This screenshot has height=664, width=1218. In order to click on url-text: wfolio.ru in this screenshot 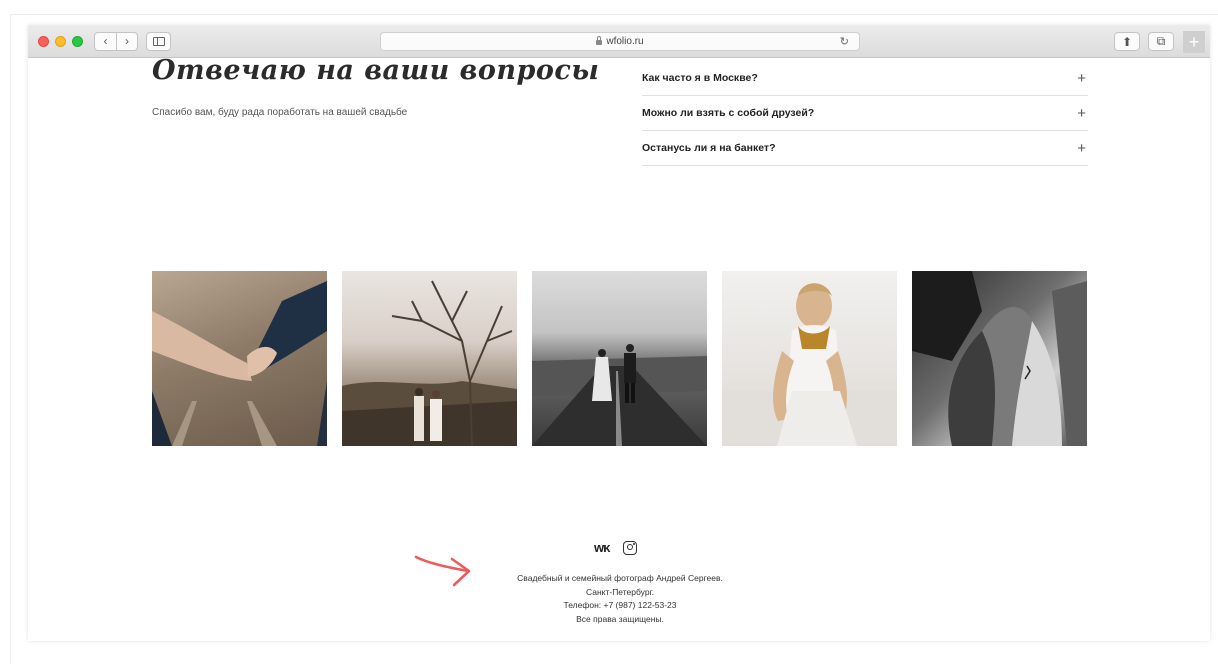, I will do `click(625, 41)`.